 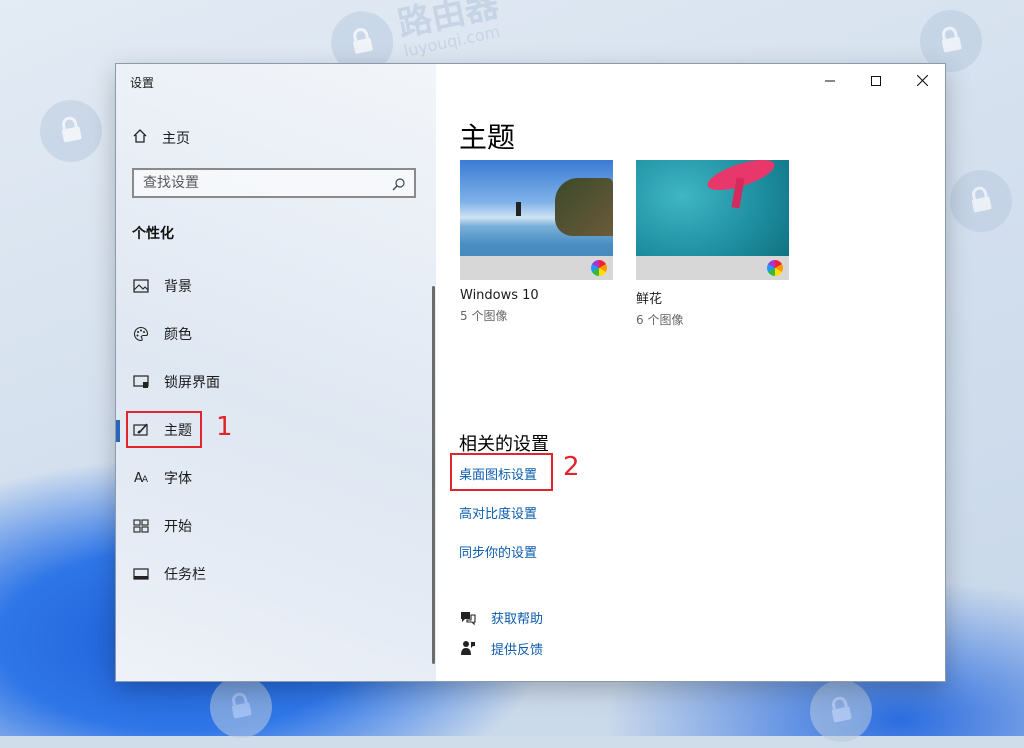 What do you see at coordinates (153, 234) in the screenshot?
I see `section-title: 个性化` at bounding box center [153, 234].